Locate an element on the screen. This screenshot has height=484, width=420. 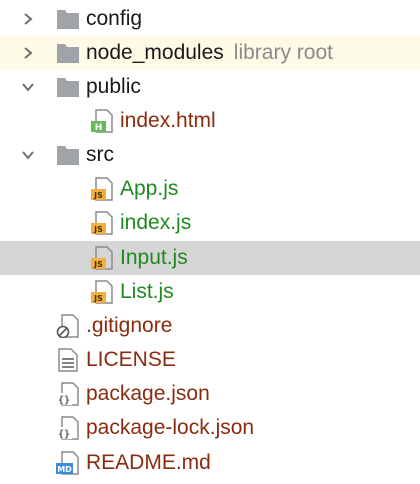
tree-item-label: .gitignore is located at coordinates (129, 325).